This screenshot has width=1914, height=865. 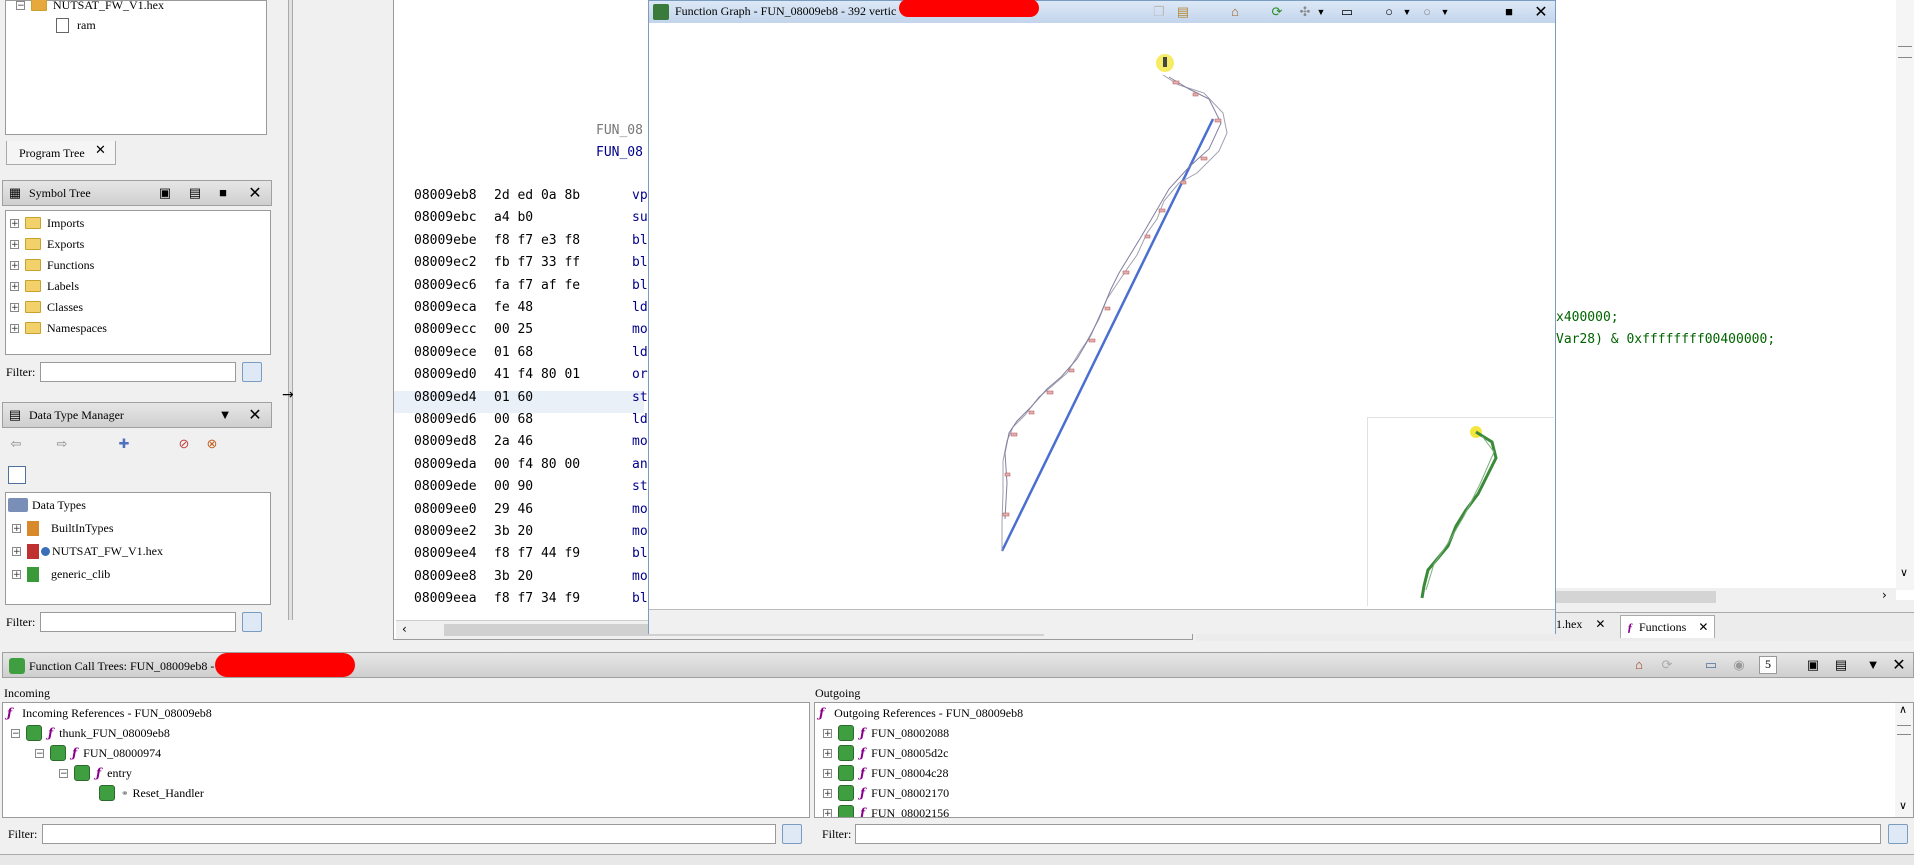 I want to click on listing-bytes: 2d ed 0a 8b, so click(x=537, y=195).